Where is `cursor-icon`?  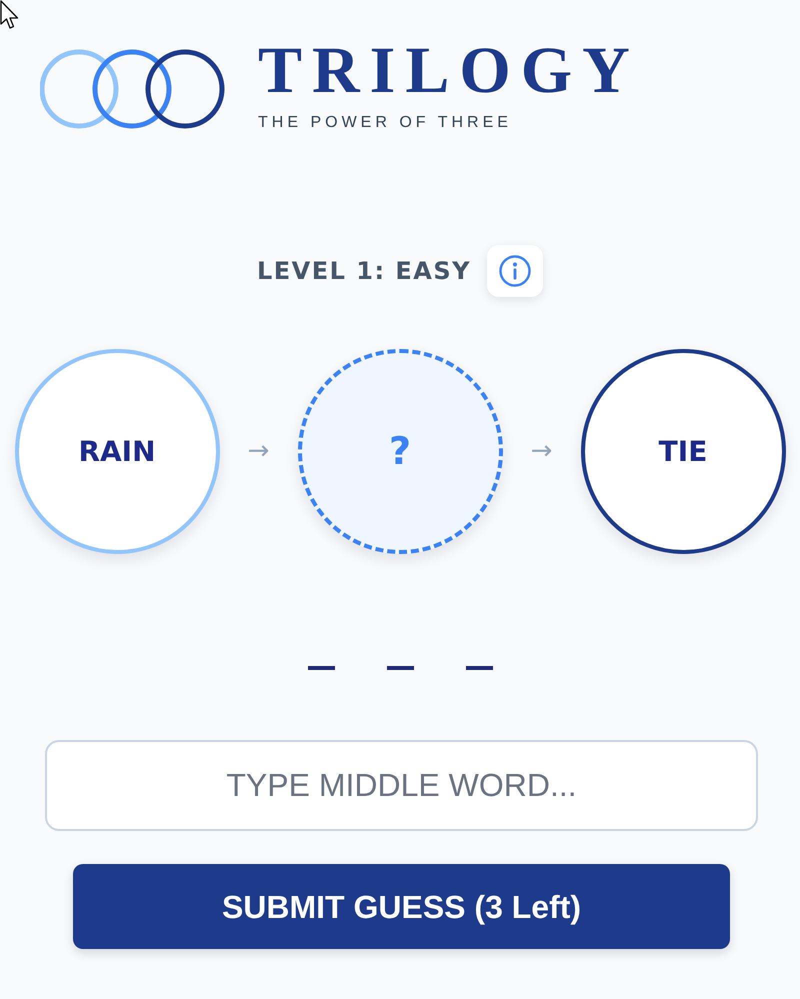 cursor-icon is located at coordinates (9, 15).